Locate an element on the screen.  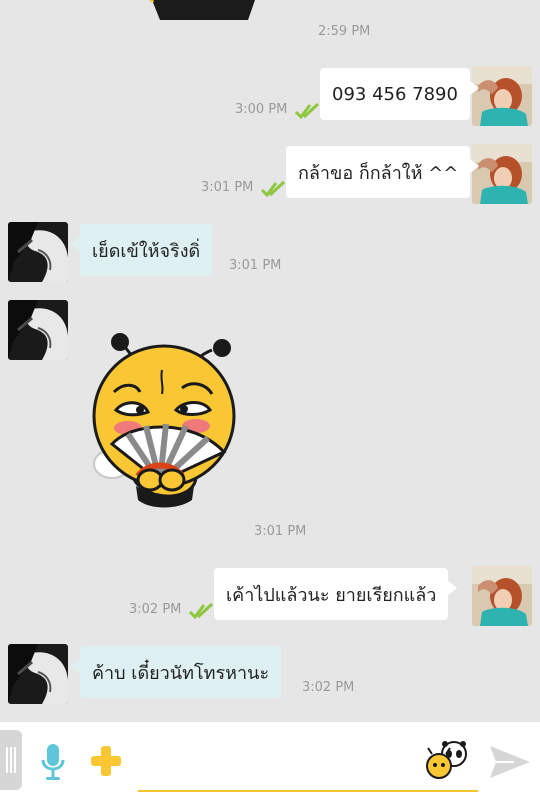
message-bubble: เย็ดเข้ให้จริงดิ่ is located at coordinates (141, 250).